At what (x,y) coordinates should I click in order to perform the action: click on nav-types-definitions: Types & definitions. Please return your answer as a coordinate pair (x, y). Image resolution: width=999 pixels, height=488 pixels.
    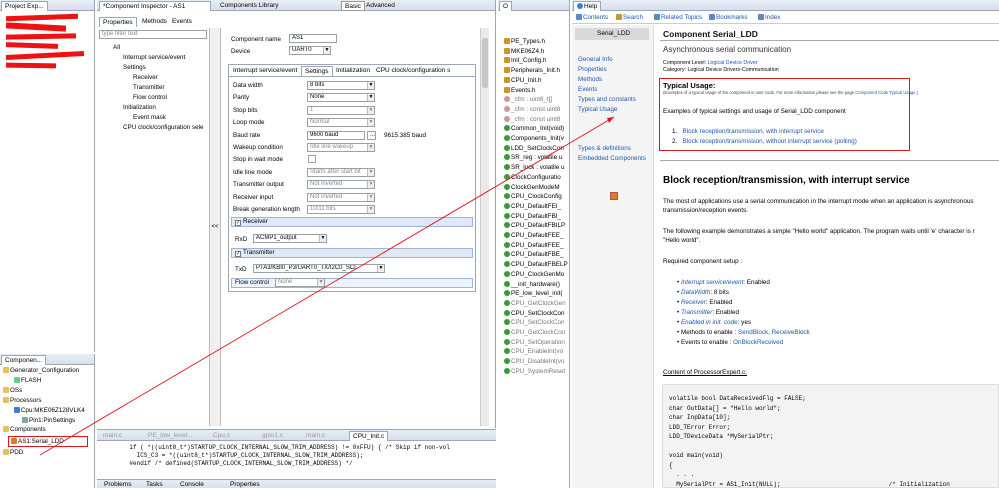
    Looking at the image, I should click on (604, 148).